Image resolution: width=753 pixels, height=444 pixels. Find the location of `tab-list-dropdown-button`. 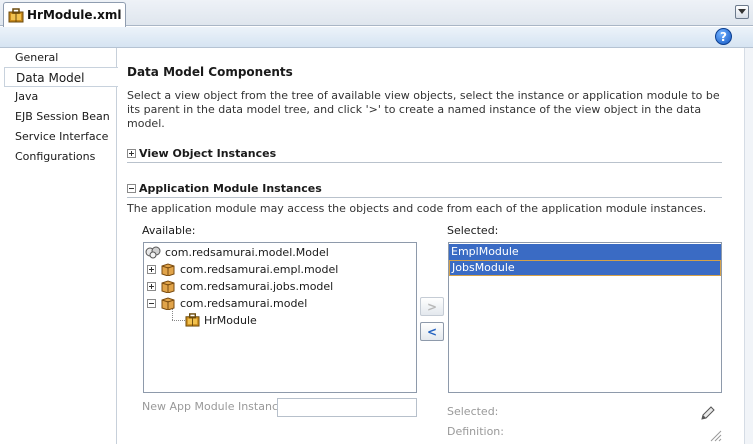

tab-list-dropdown-button is located at coordinates (742, 12).